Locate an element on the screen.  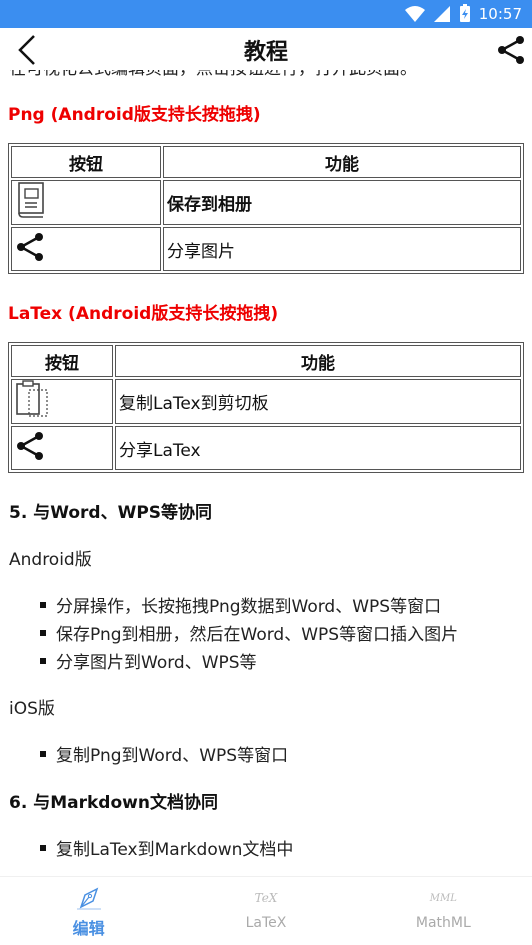
mml-icon: MML is located at coordinates (443, 898).